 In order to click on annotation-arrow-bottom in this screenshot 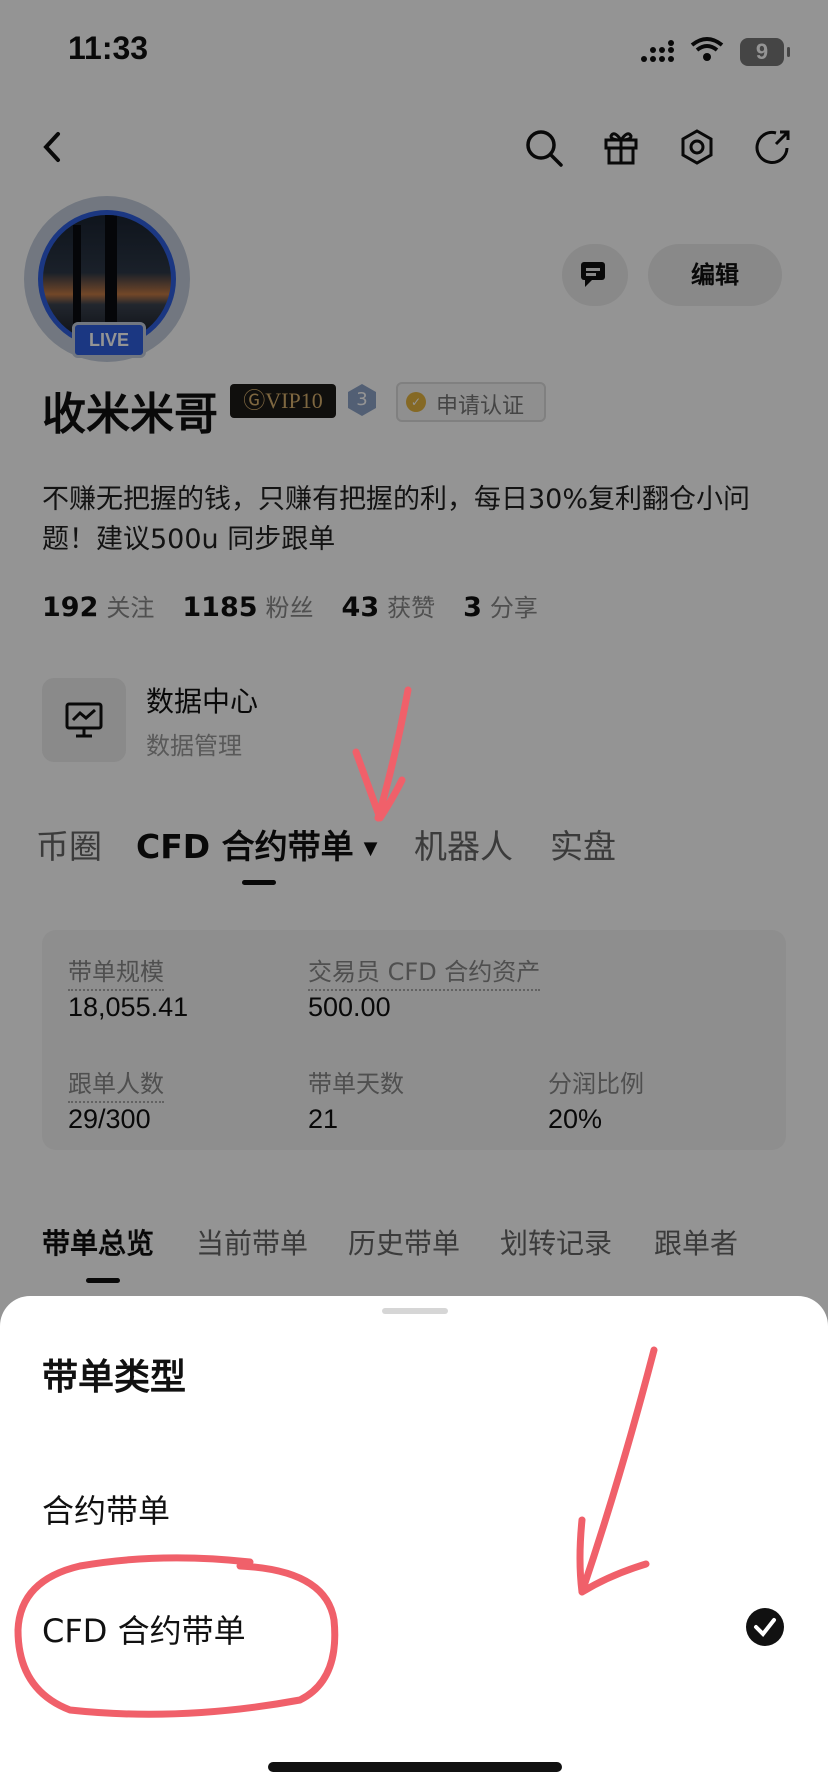, I will do `click(617, 1471)`.